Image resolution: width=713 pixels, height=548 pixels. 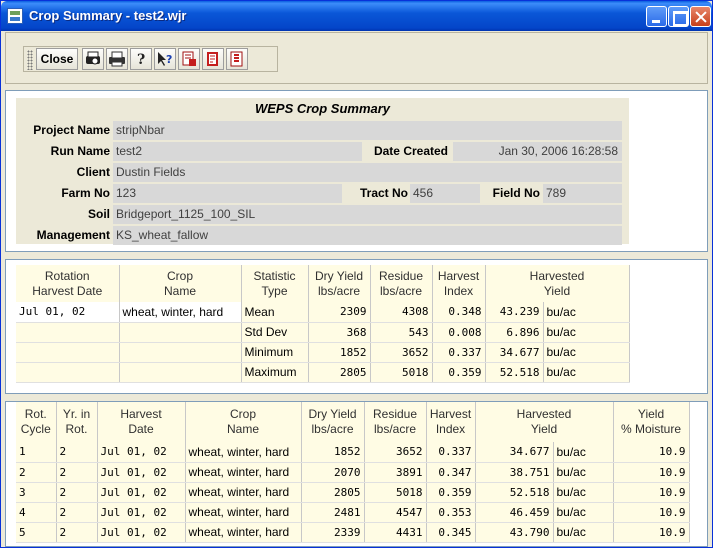 What do you see at coordinates (445, 193) in the screenshot?
I see `tract-no-value: 456` at bounding box center [445, 193].